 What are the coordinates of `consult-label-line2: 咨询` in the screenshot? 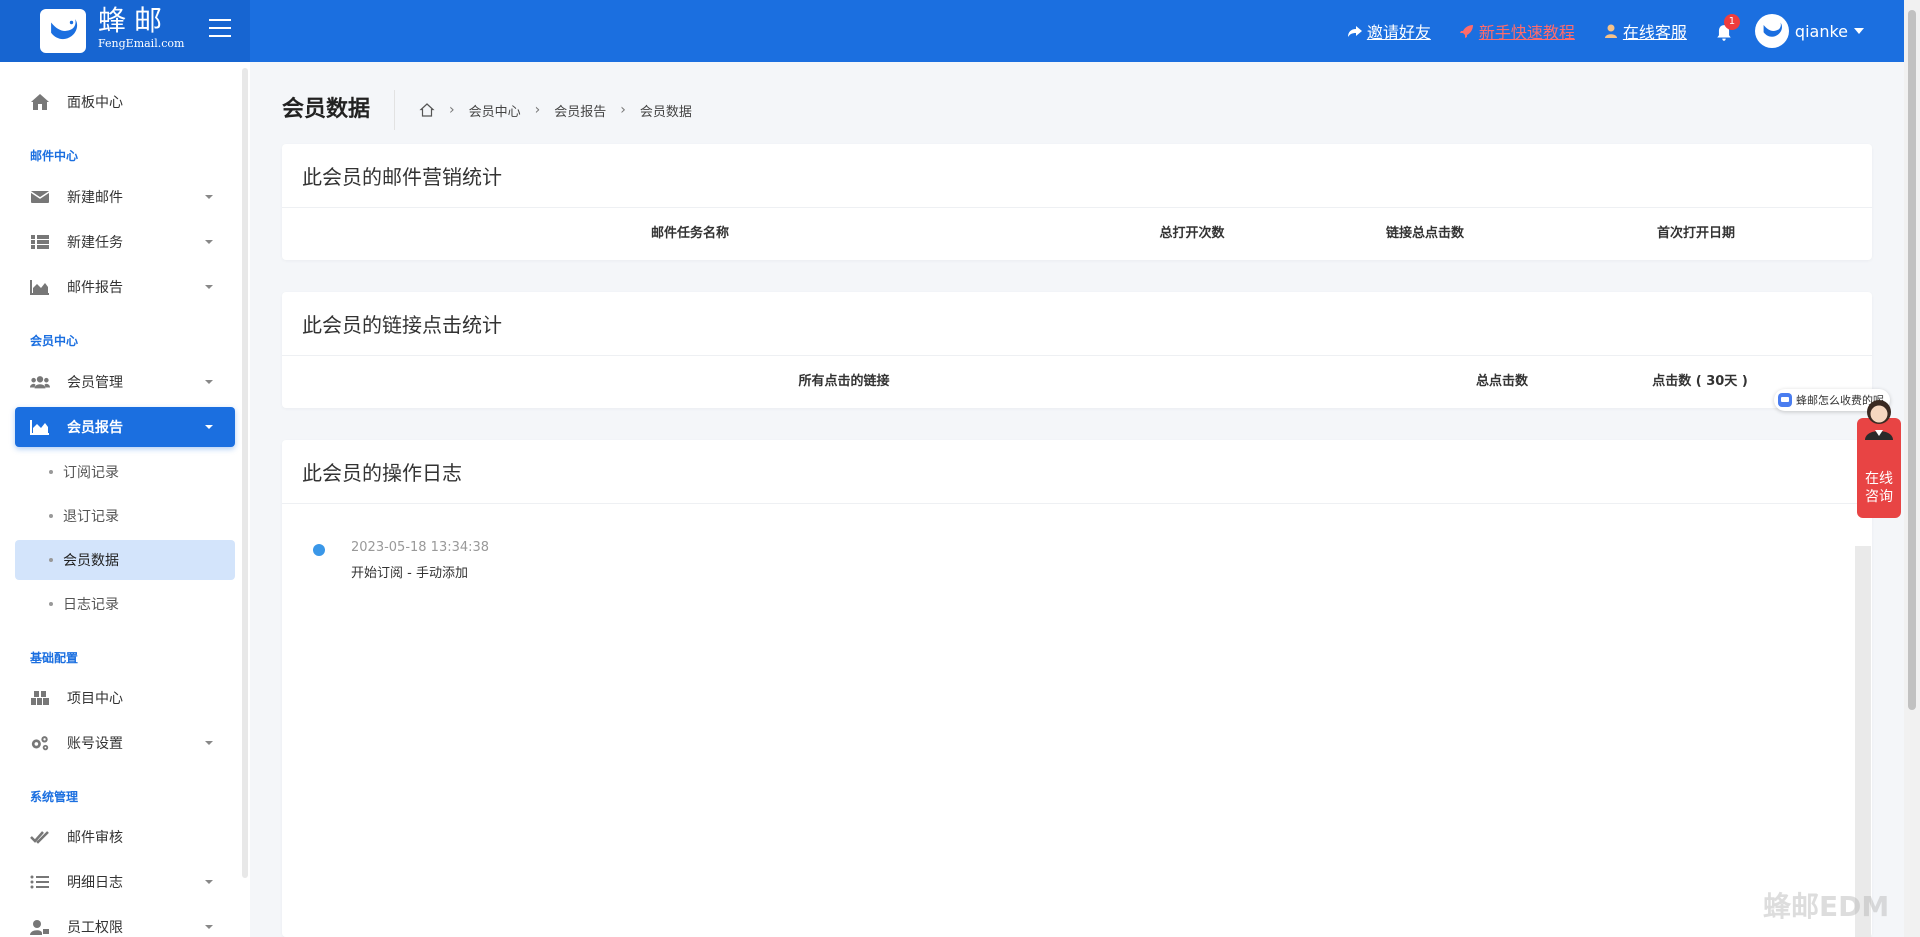 It's located at (1879, 497).